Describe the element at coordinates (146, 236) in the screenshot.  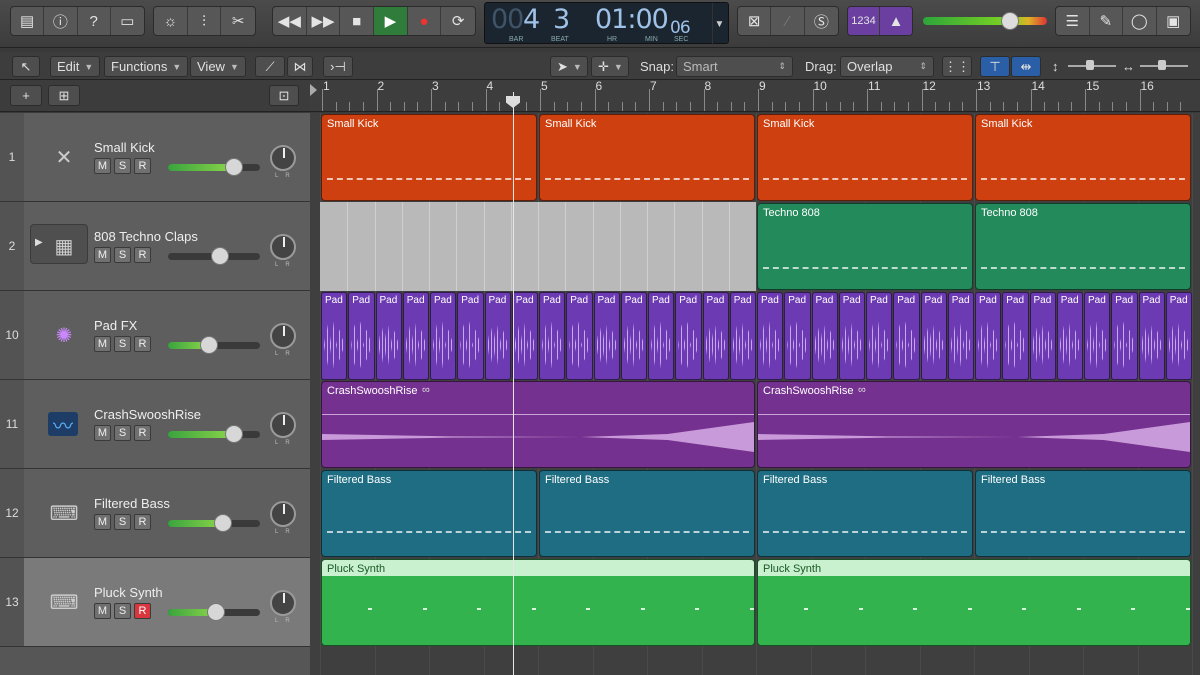
I see `track-name: 808 Techno Claps` at that location.